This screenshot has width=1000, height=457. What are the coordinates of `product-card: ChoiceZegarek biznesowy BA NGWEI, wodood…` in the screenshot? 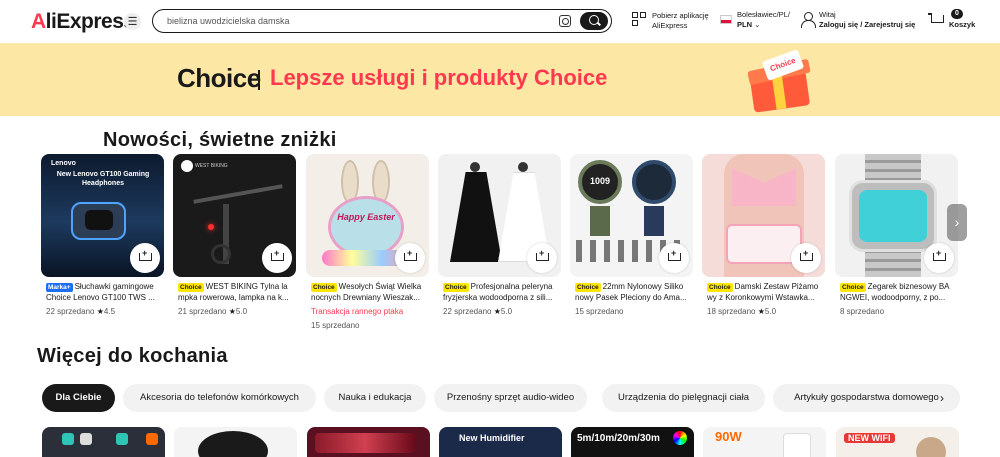 It's located at (896, 244).